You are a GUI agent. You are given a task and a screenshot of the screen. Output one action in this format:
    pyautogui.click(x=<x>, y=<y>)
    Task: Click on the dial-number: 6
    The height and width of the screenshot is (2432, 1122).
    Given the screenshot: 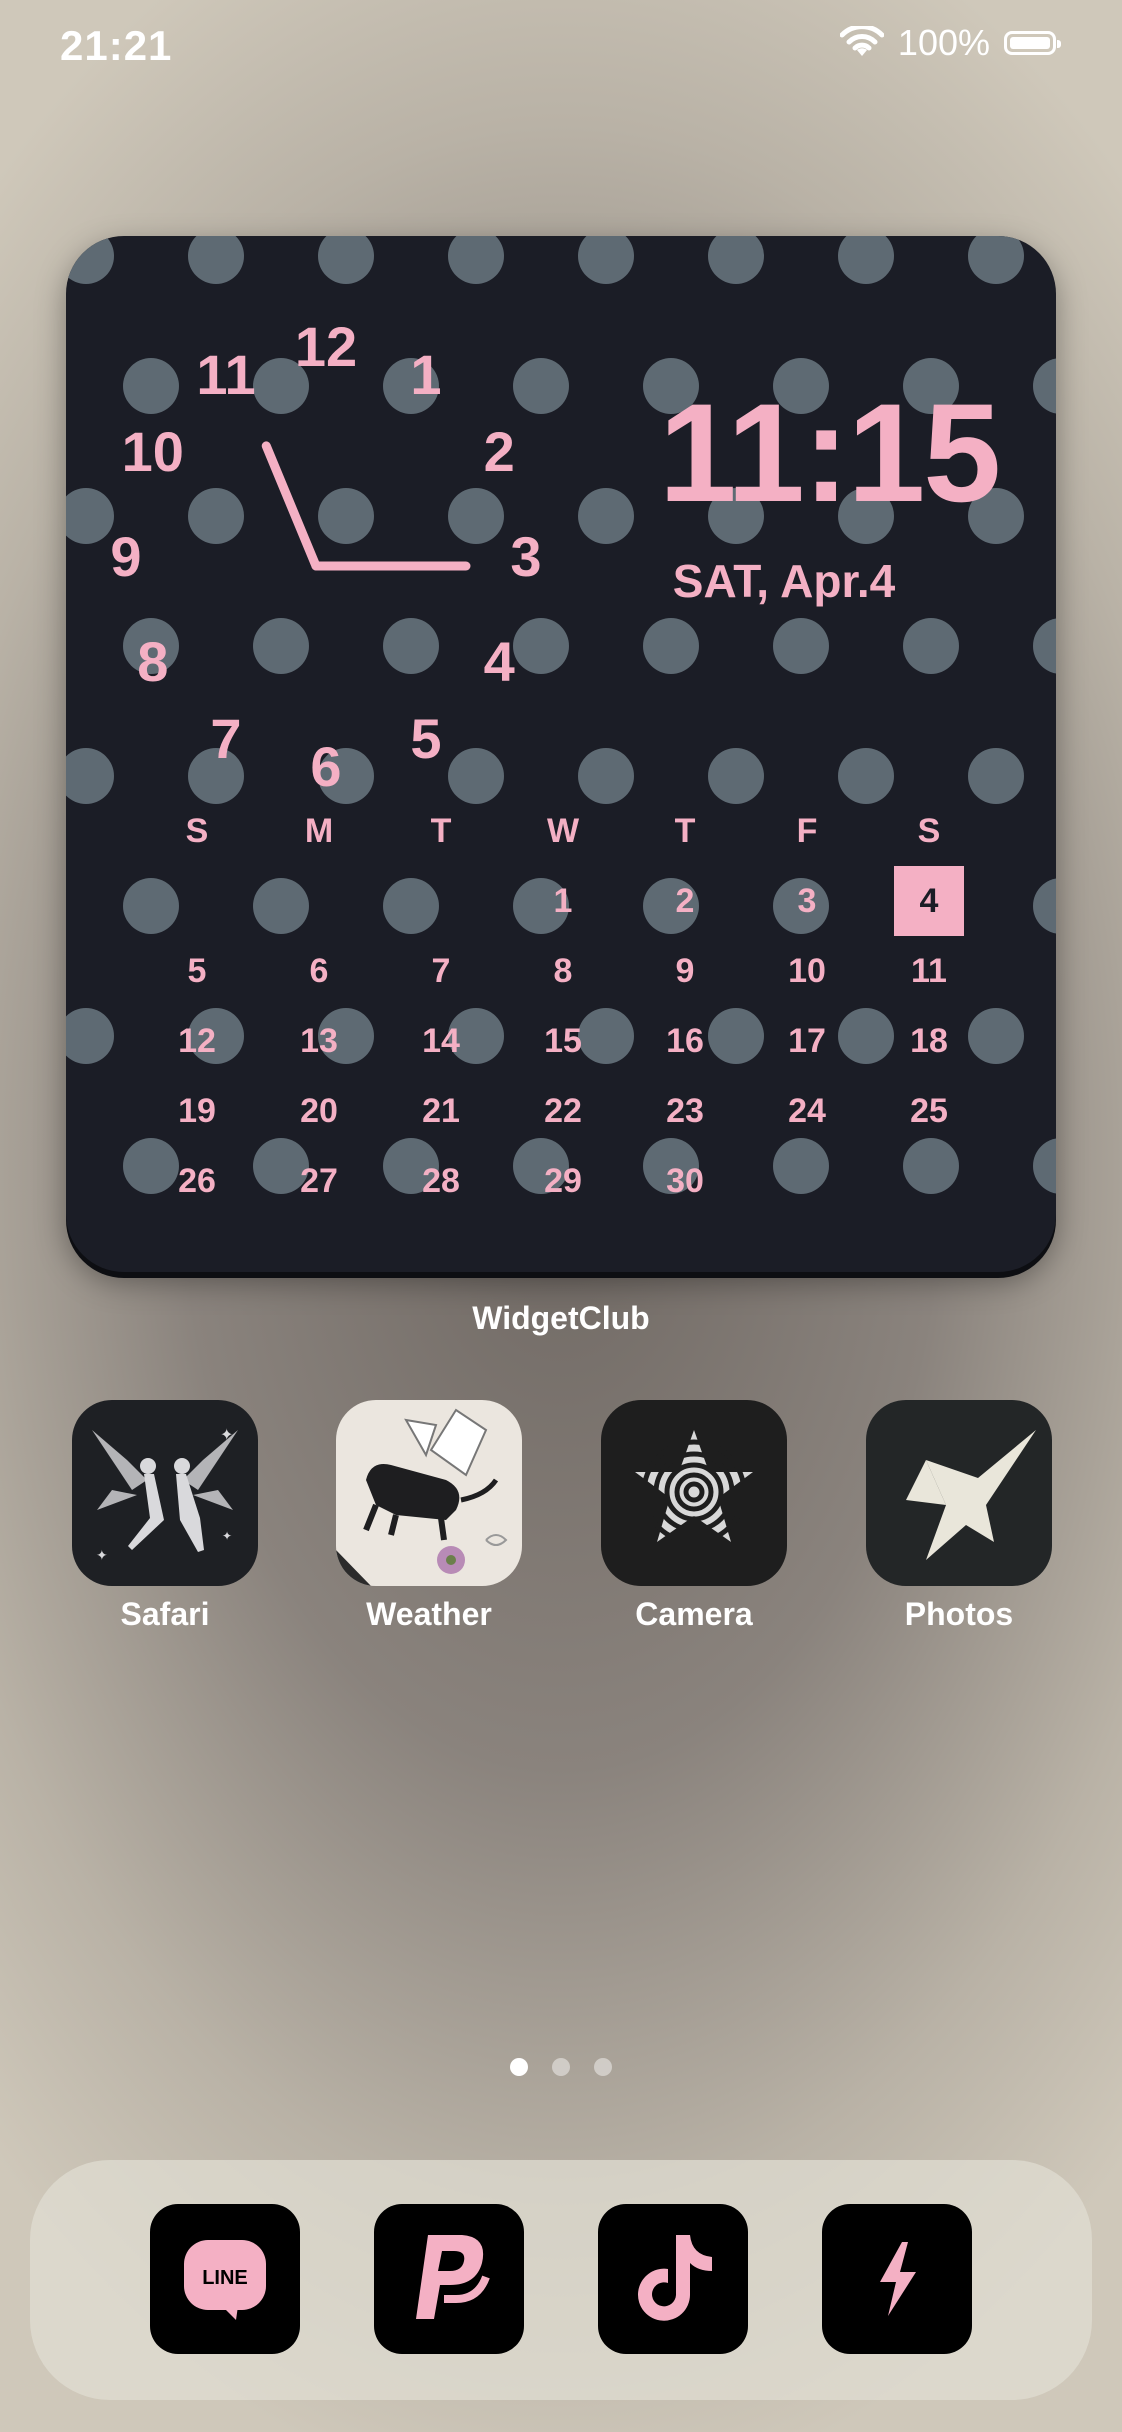 What is the action you would take?
    pyautogui.click(x=325, y=766)
    